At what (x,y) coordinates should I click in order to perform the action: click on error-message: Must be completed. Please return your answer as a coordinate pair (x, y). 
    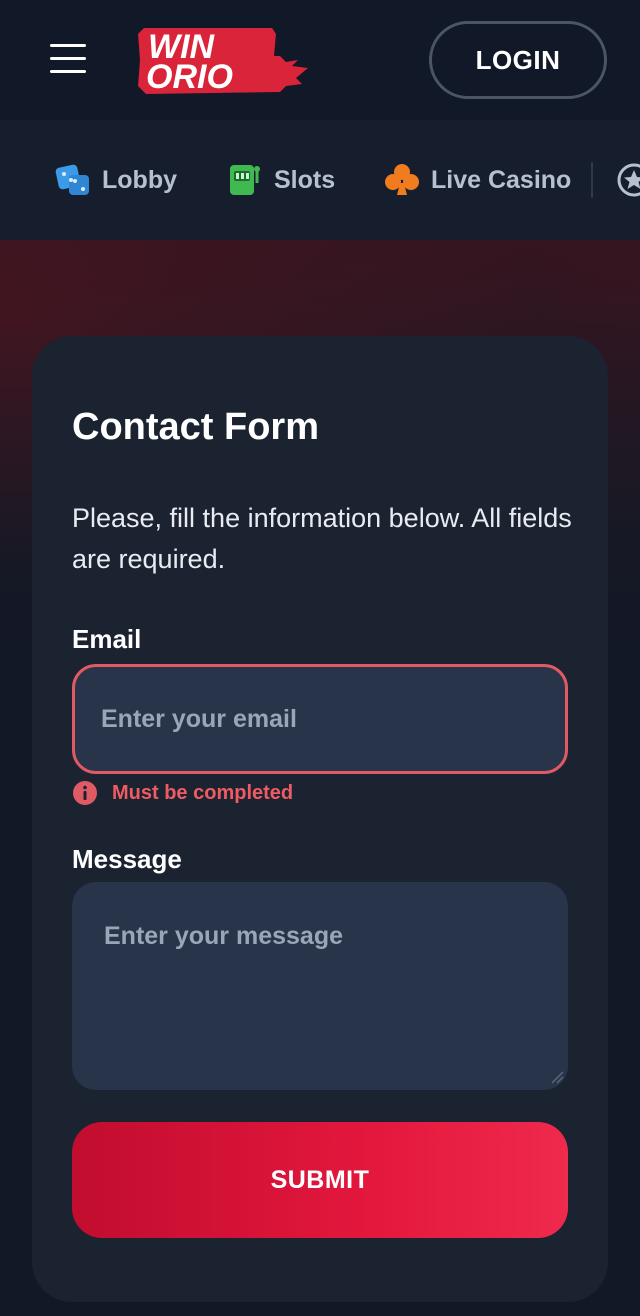
    Looking at the image, I should click on (203, 792).